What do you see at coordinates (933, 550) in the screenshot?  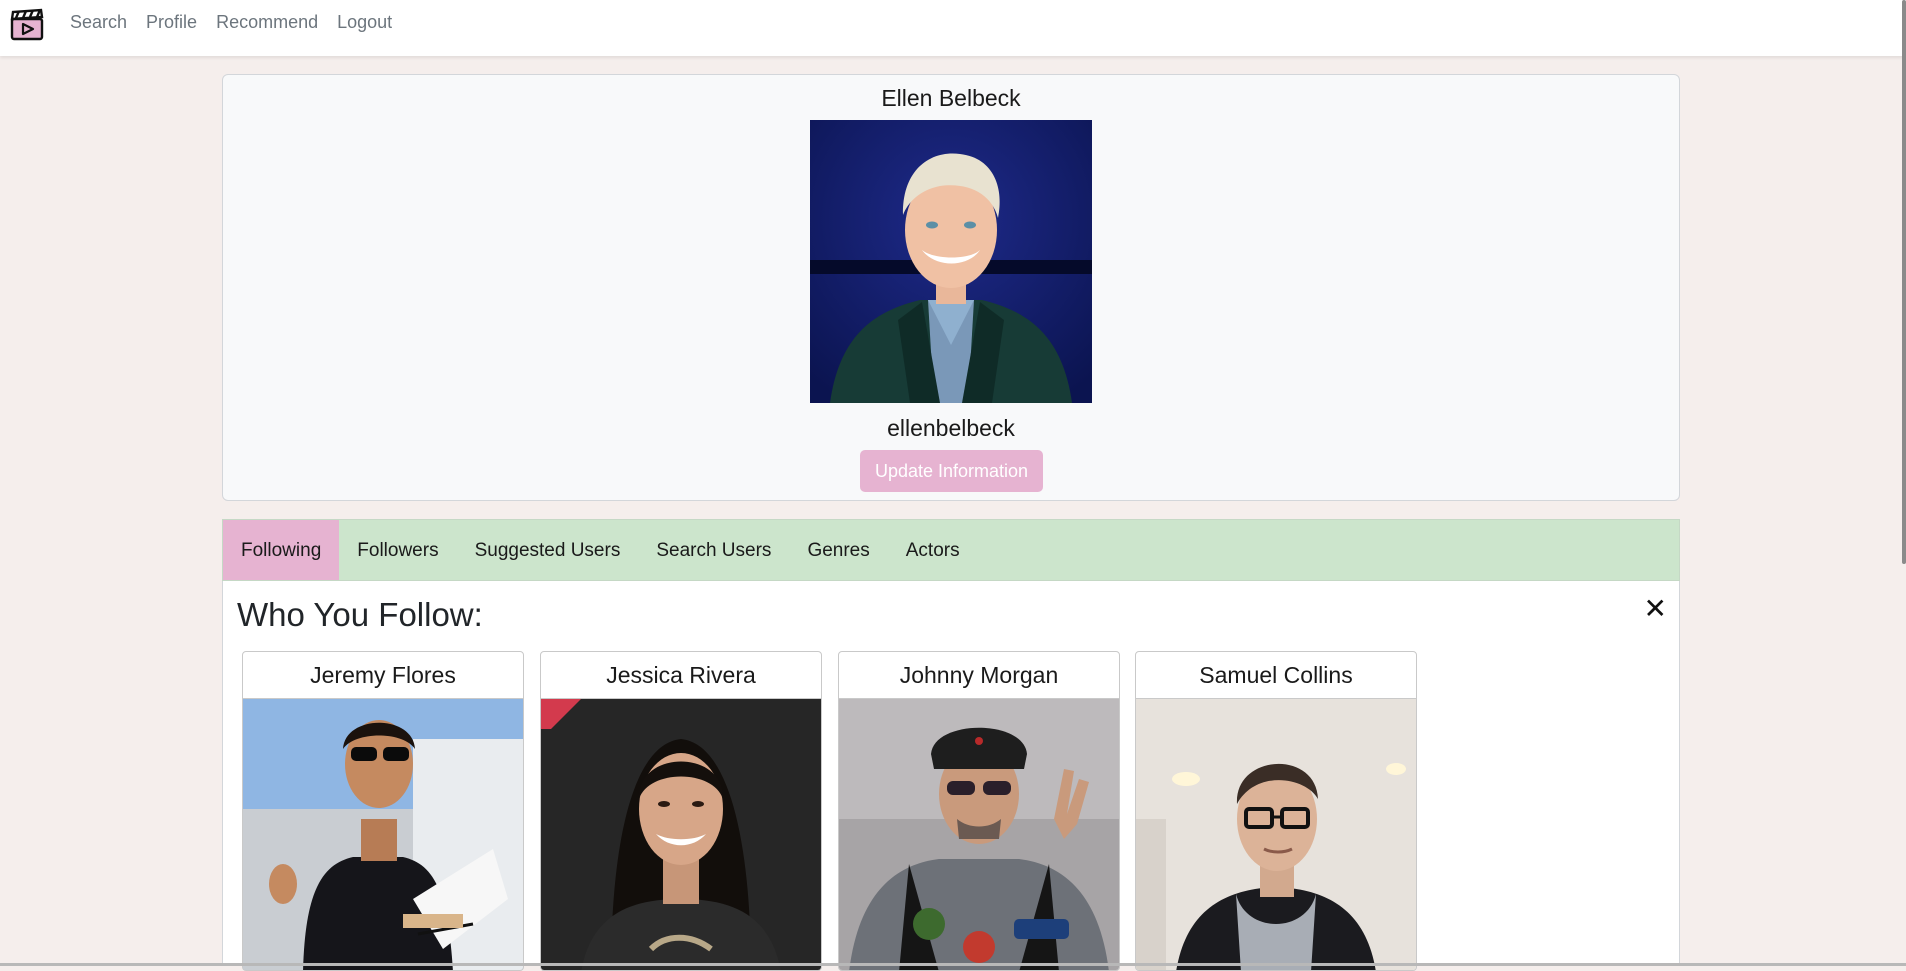 I see `tab-actors: Actors` at bounding box center [933, 550].